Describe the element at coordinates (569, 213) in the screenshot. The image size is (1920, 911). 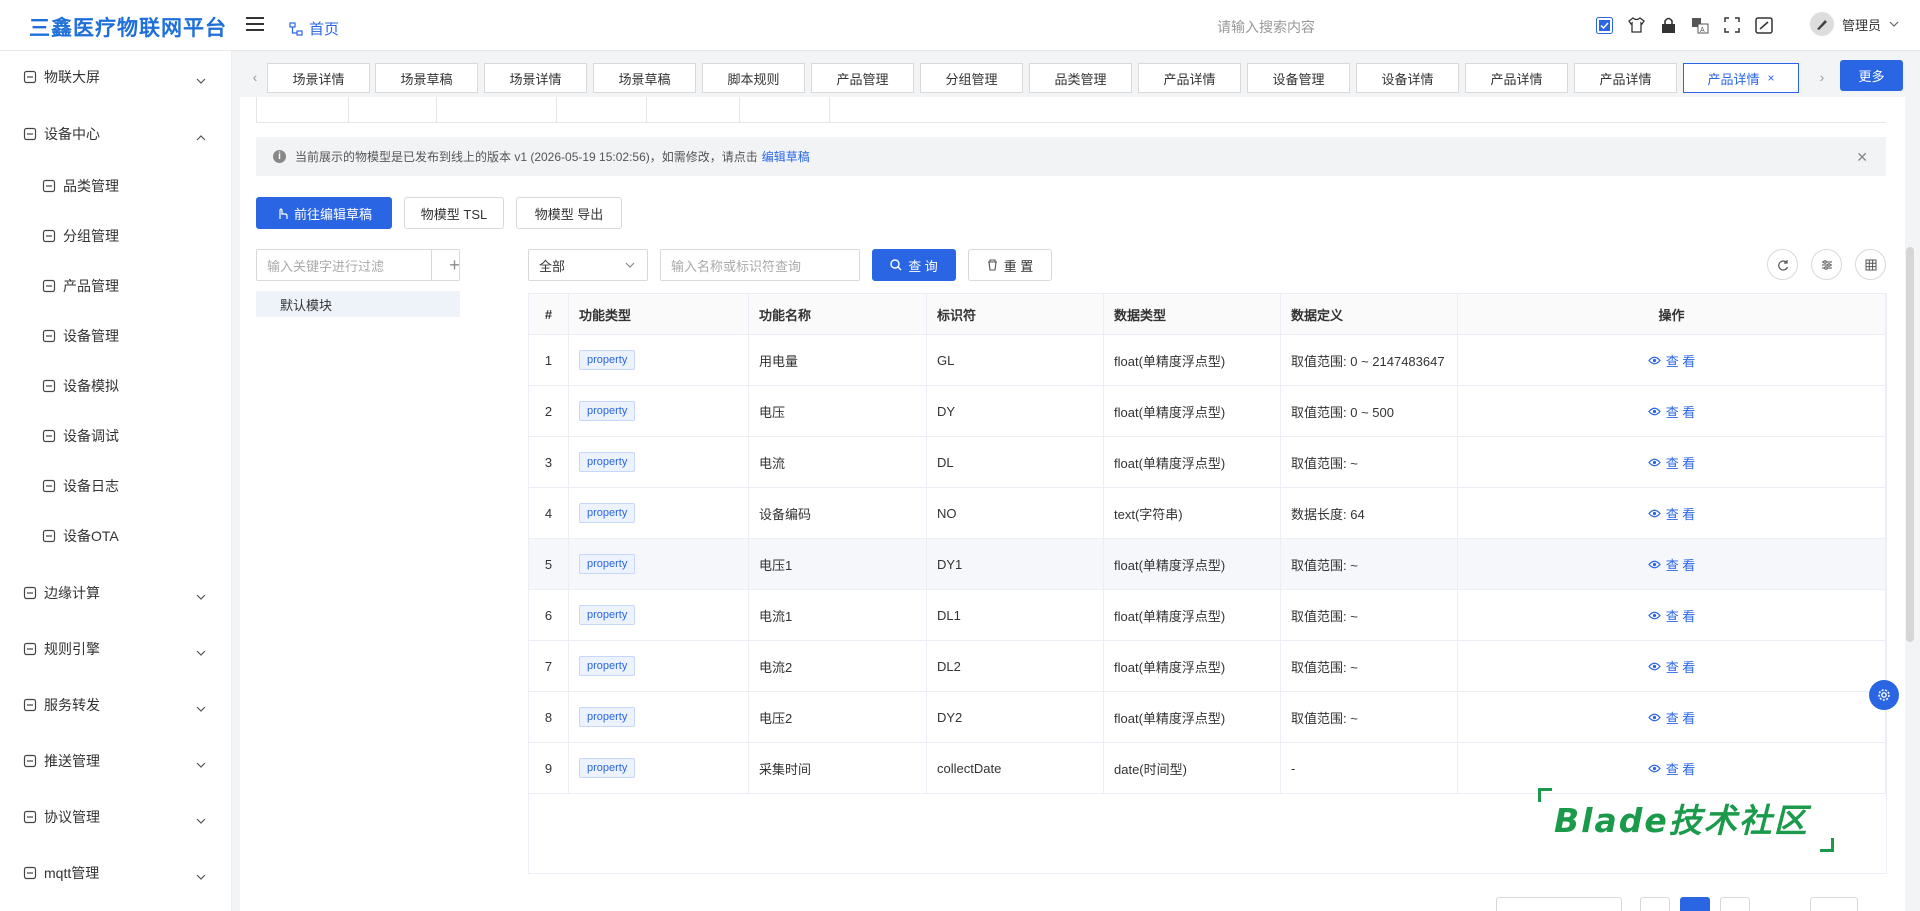
I see `export-button: 物模型 导出` at that location.